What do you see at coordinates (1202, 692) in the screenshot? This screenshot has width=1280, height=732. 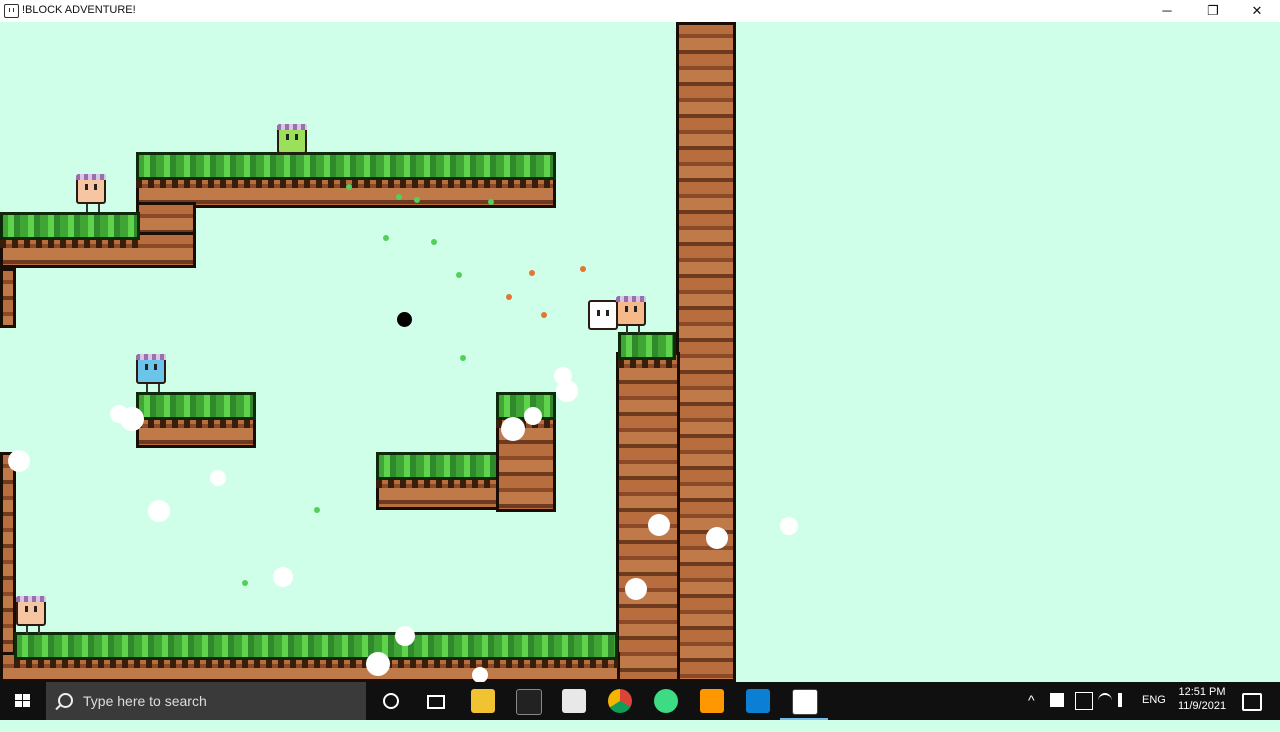 I see `clock-time: 12:51 PM` at bounding box center [1202, 692].